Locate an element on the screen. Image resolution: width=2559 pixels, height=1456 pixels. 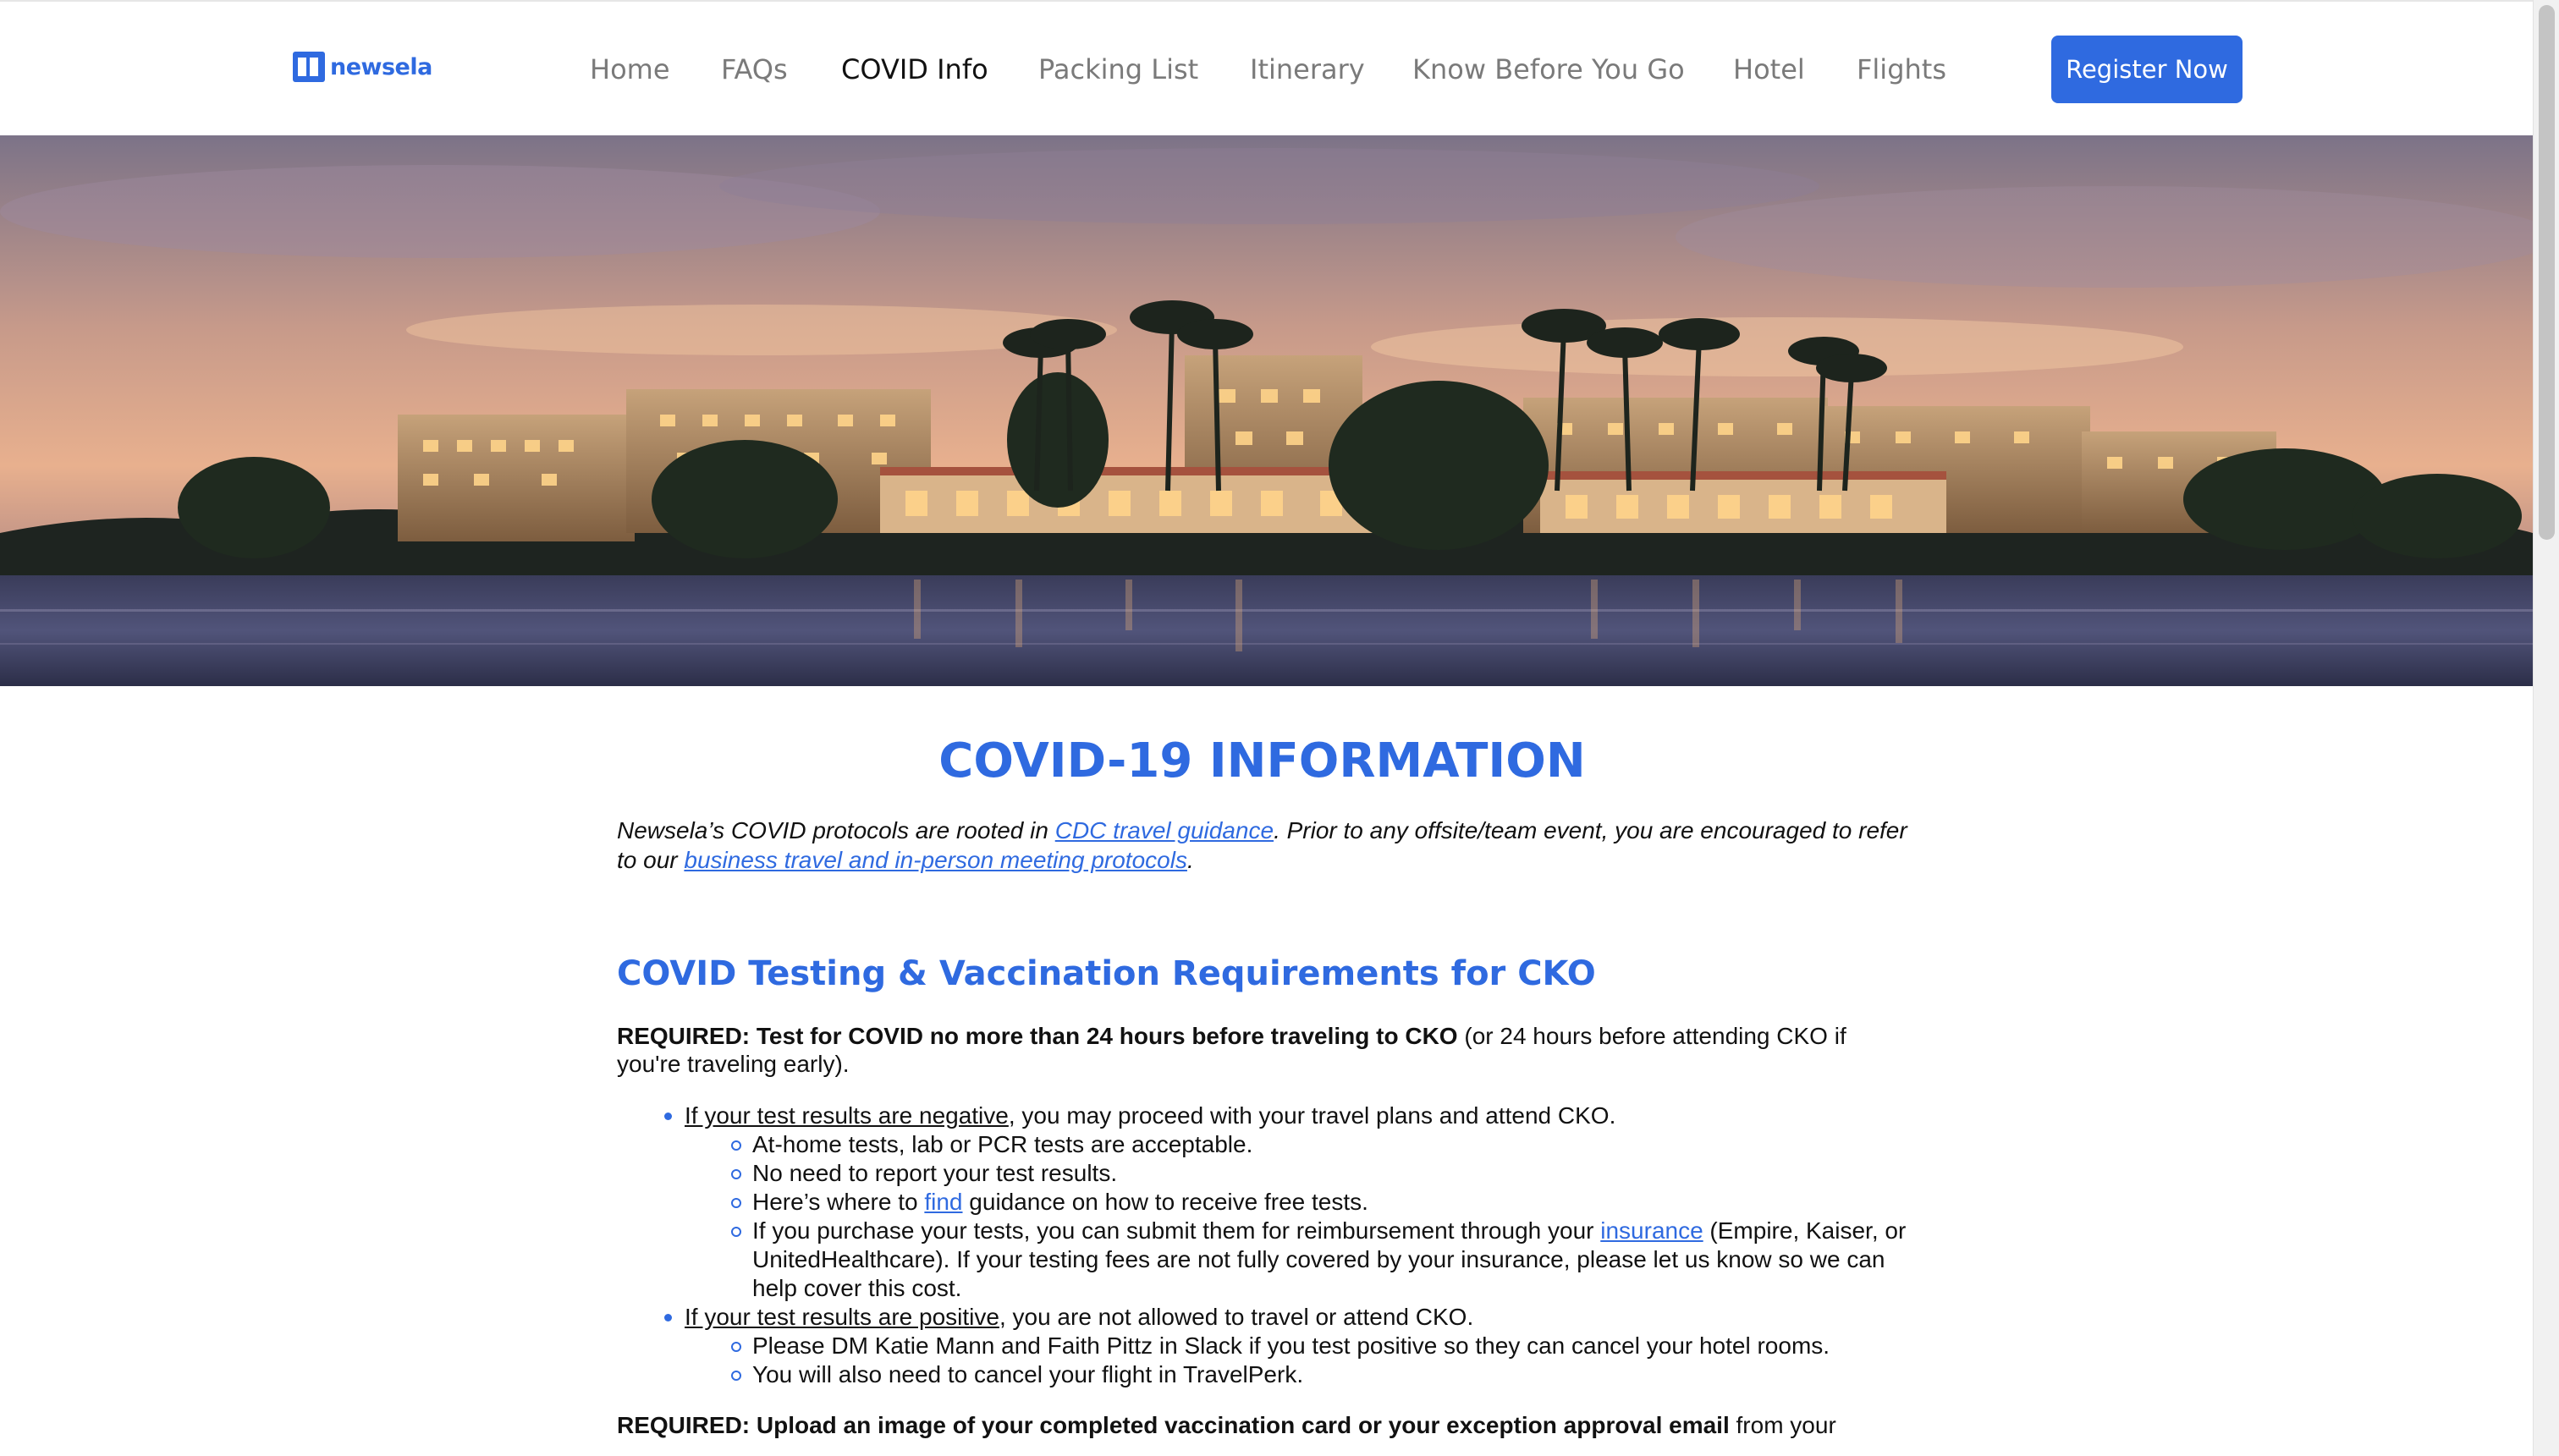
page-title: COVID-19 INFORMATION is located at coordinates (1262, 760).